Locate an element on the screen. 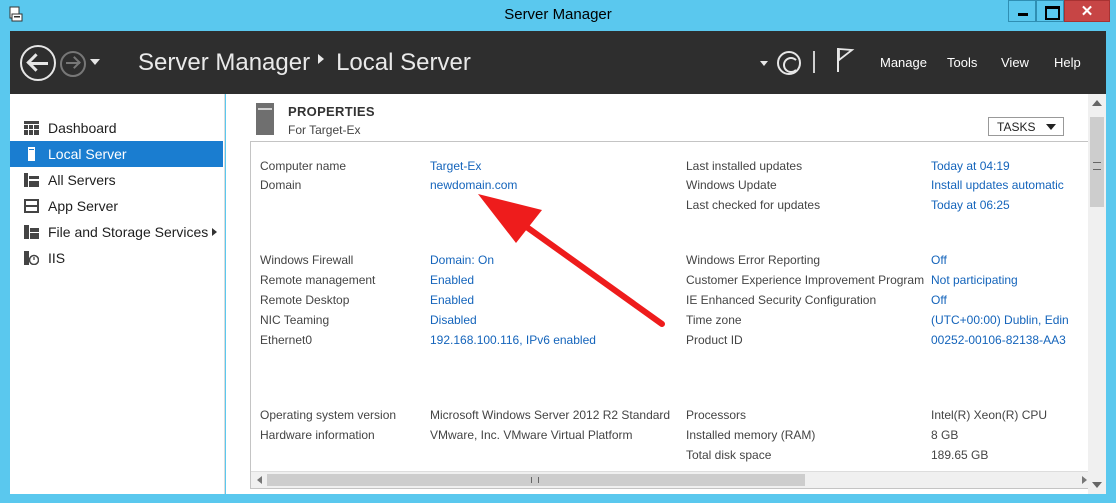 This screenshot has width=1116, height=503. error-reporting-link: Off is located at coordinates (939, 260).